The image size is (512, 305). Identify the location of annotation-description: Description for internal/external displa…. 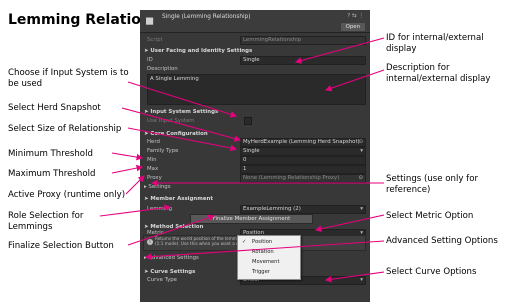
(438, 73).